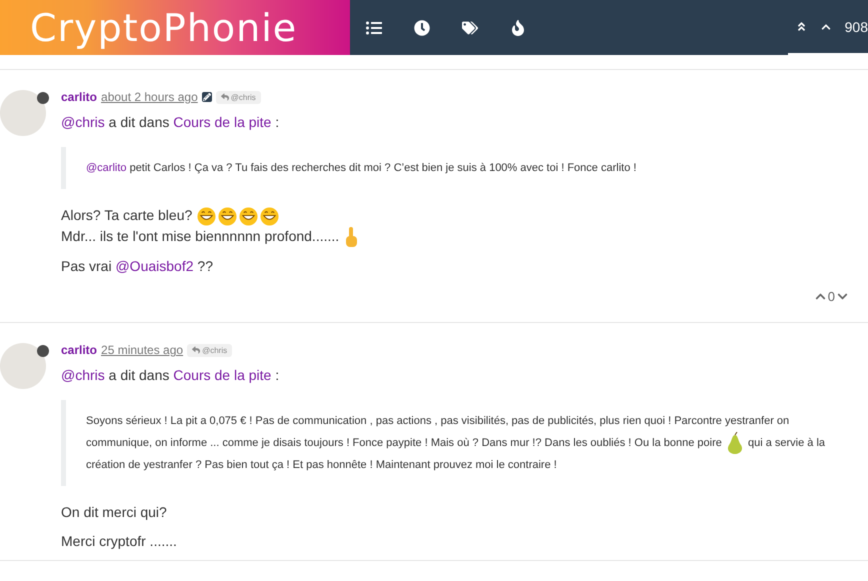  I want to click on double-chevron-up-icon, so click(801, 26).